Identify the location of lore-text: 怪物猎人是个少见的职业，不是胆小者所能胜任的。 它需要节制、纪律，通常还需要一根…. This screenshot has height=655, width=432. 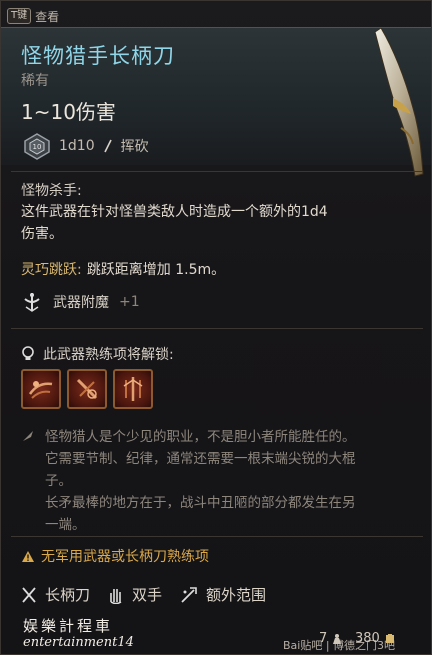
(230, 481).